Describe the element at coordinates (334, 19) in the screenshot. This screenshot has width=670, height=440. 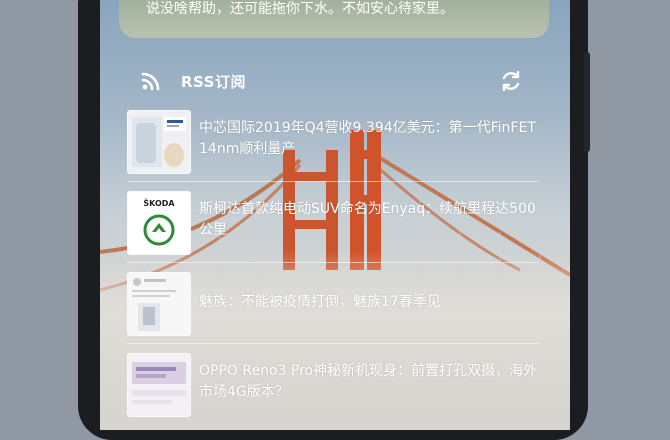
I see `quote-card: 说没啥帮助，还可能拖你下水。不如安心待家里。` at that location.